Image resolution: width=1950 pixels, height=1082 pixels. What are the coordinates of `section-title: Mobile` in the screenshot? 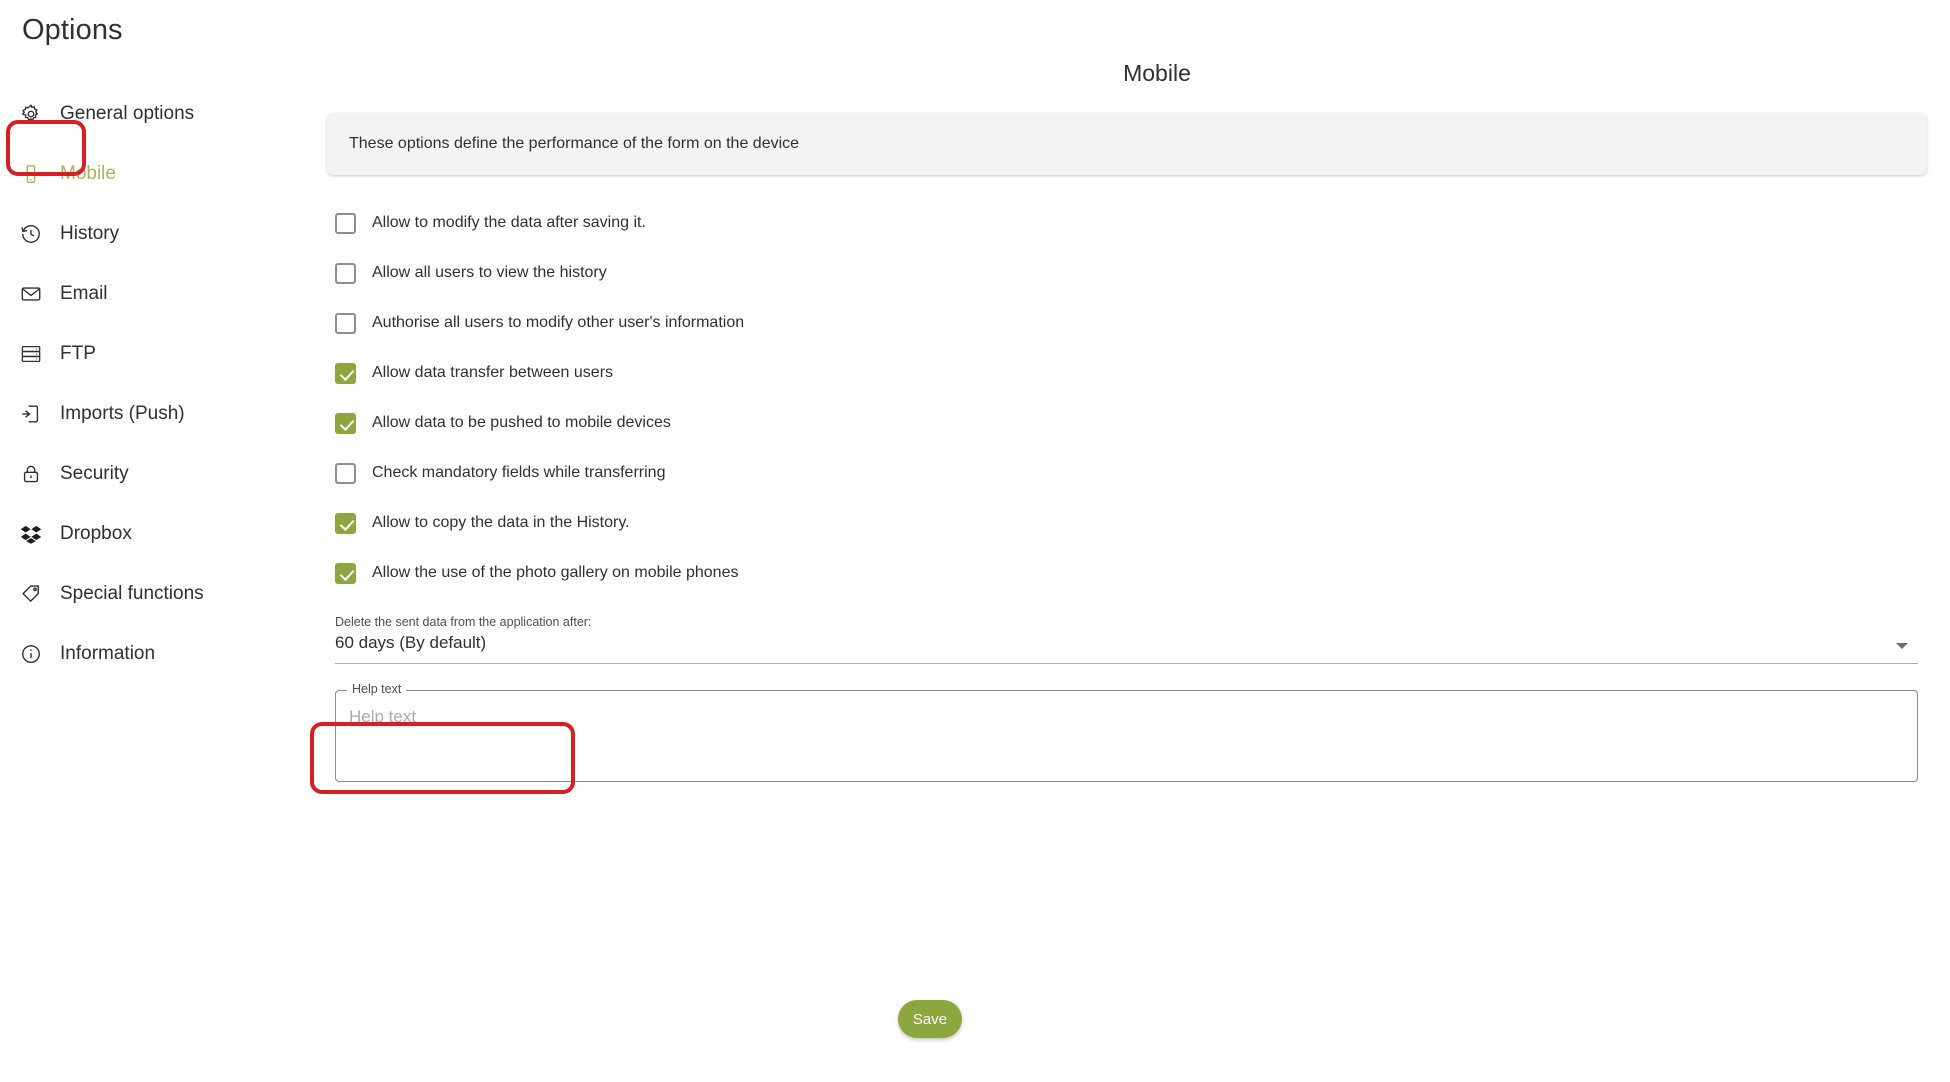 It's located at (1157, 73).